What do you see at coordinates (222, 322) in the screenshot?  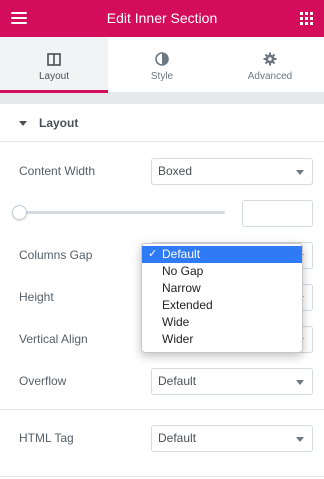 I see `dropdown-option-wide: Wide` at bounding box center [222, 322].